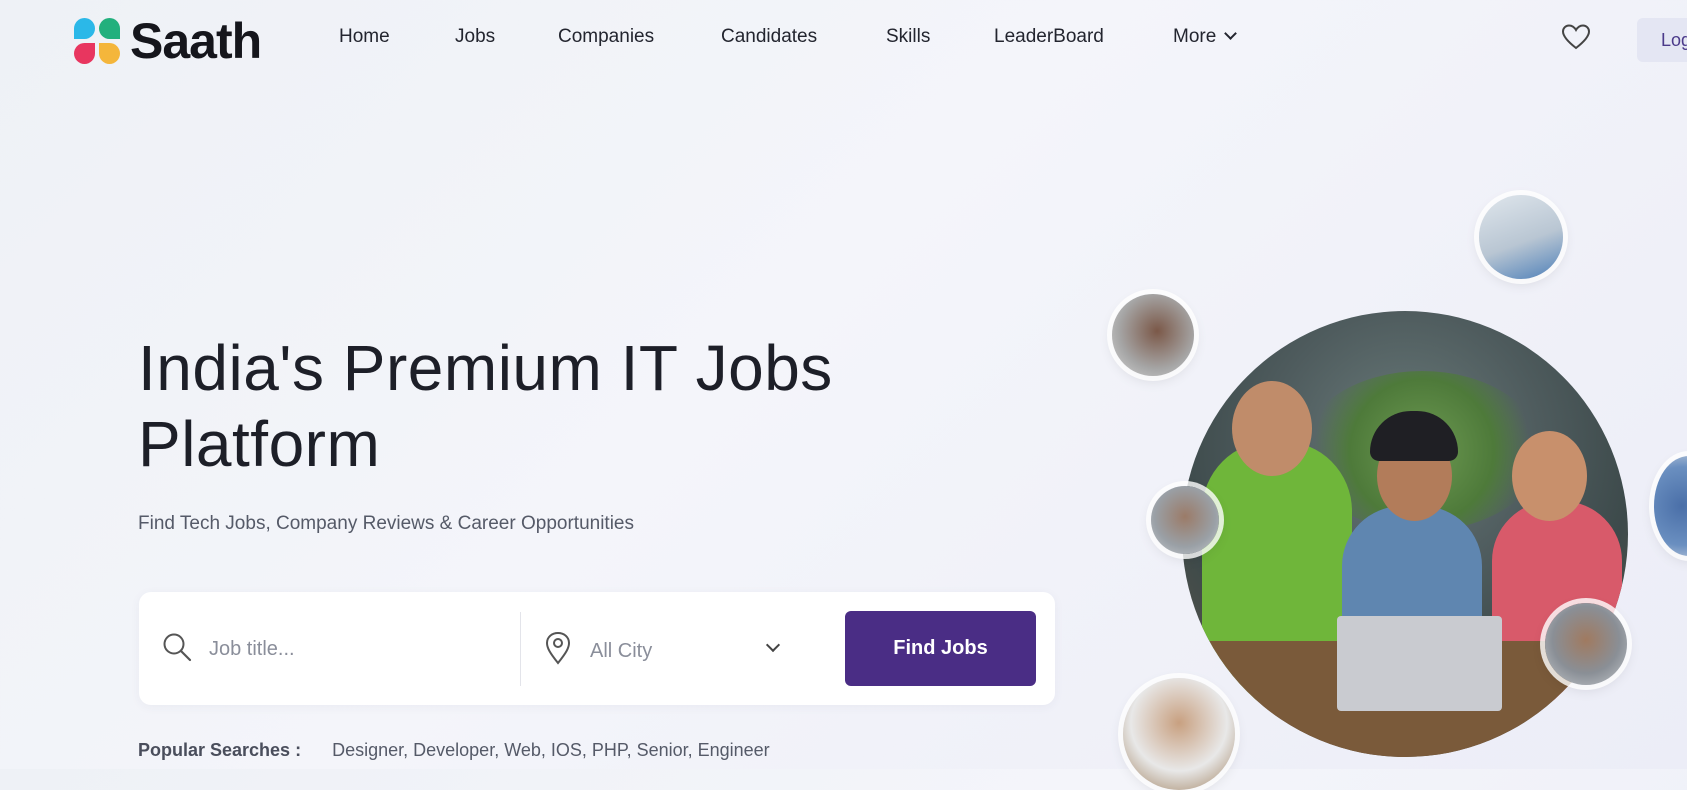 This screenshot has height=790, width=1687. What do you see at coordinates (196, 41) in the screenshot?
I see `brand-name: Saath` at bounding box center [196, 41].